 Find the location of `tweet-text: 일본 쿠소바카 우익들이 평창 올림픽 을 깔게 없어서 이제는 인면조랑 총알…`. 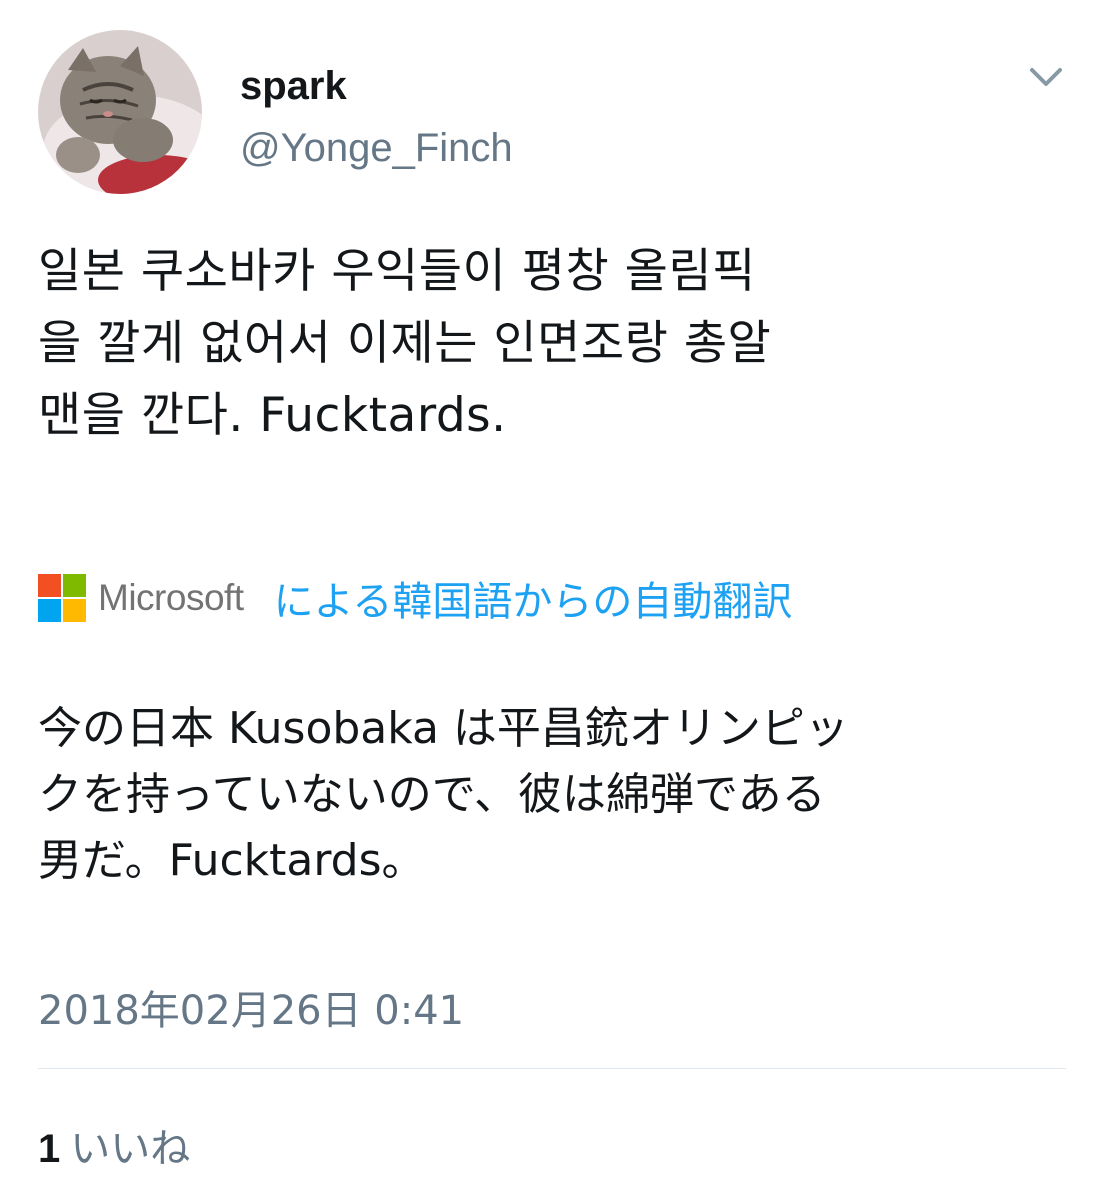

tweet-text: 일본 쿠소바카 우익들이 평창 올림픽 을 깔게 없어서 이제는 인면조랑 총알… is located at coordinates (405, 343).